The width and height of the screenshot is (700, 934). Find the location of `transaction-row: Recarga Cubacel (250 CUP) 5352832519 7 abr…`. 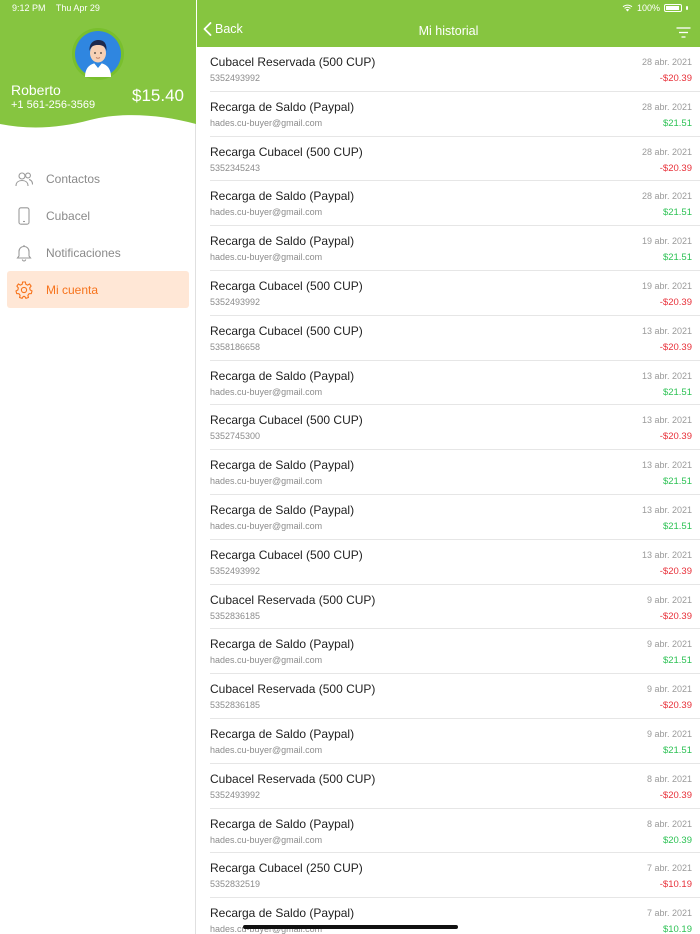

transaction-row: Recarga Cubacel (250 CUP) 5352832519 7 abr… is located at coordinates (455, 876).